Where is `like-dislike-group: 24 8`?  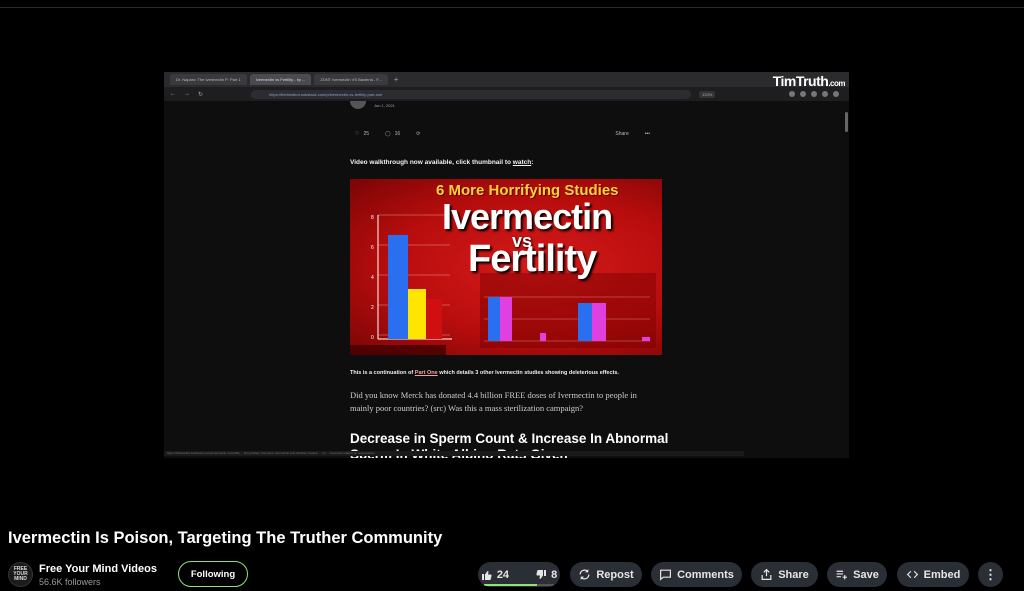
like-dislike-group: 24 8 is located at coordinates (519, 574).